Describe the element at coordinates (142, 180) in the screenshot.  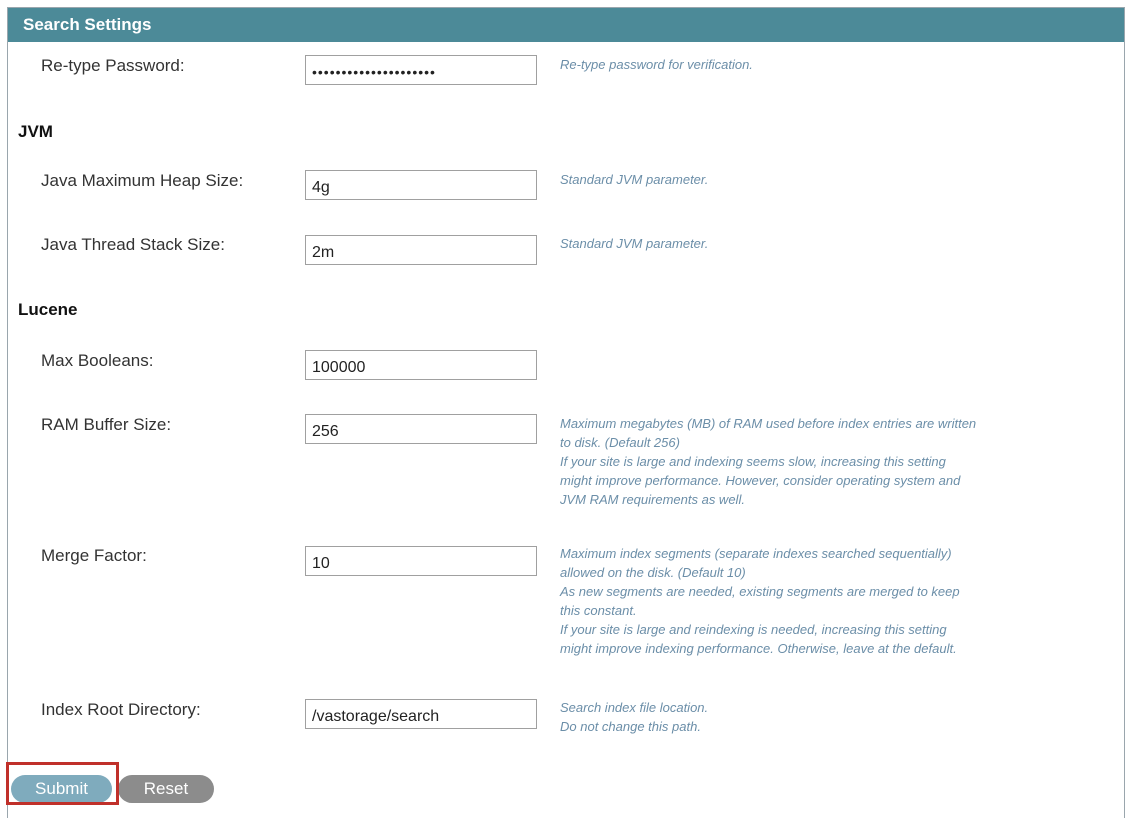
I see `heap-size-label: Java Maximum Heap Size:` at that location.